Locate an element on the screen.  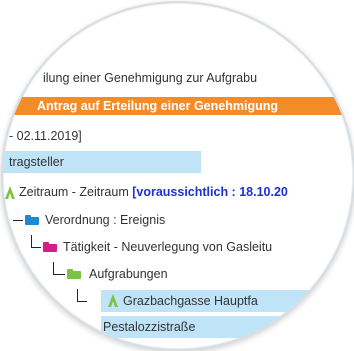
zeitraum-date: [voraussichtlich : 18.10.20 is located at coordinates (210, 192).